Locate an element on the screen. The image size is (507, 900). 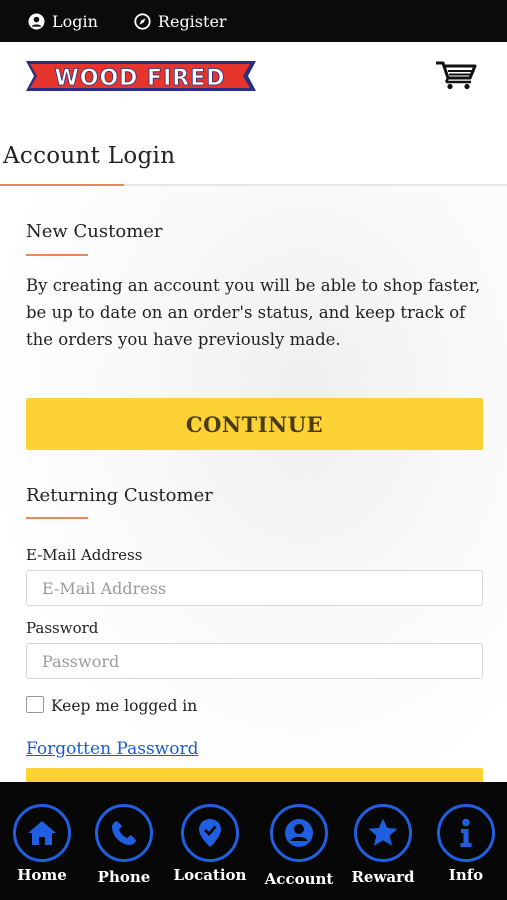
continue-button: CONTINUE is located at coordinates (254, 424).